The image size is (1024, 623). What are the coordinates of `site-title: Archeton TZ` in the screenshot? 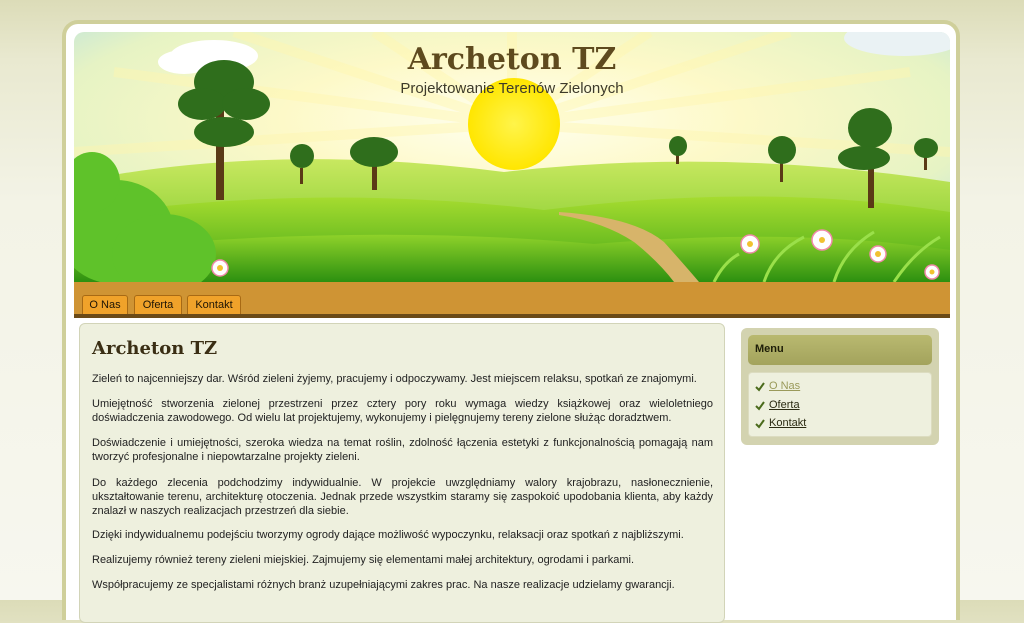 It's located at (512, 59).